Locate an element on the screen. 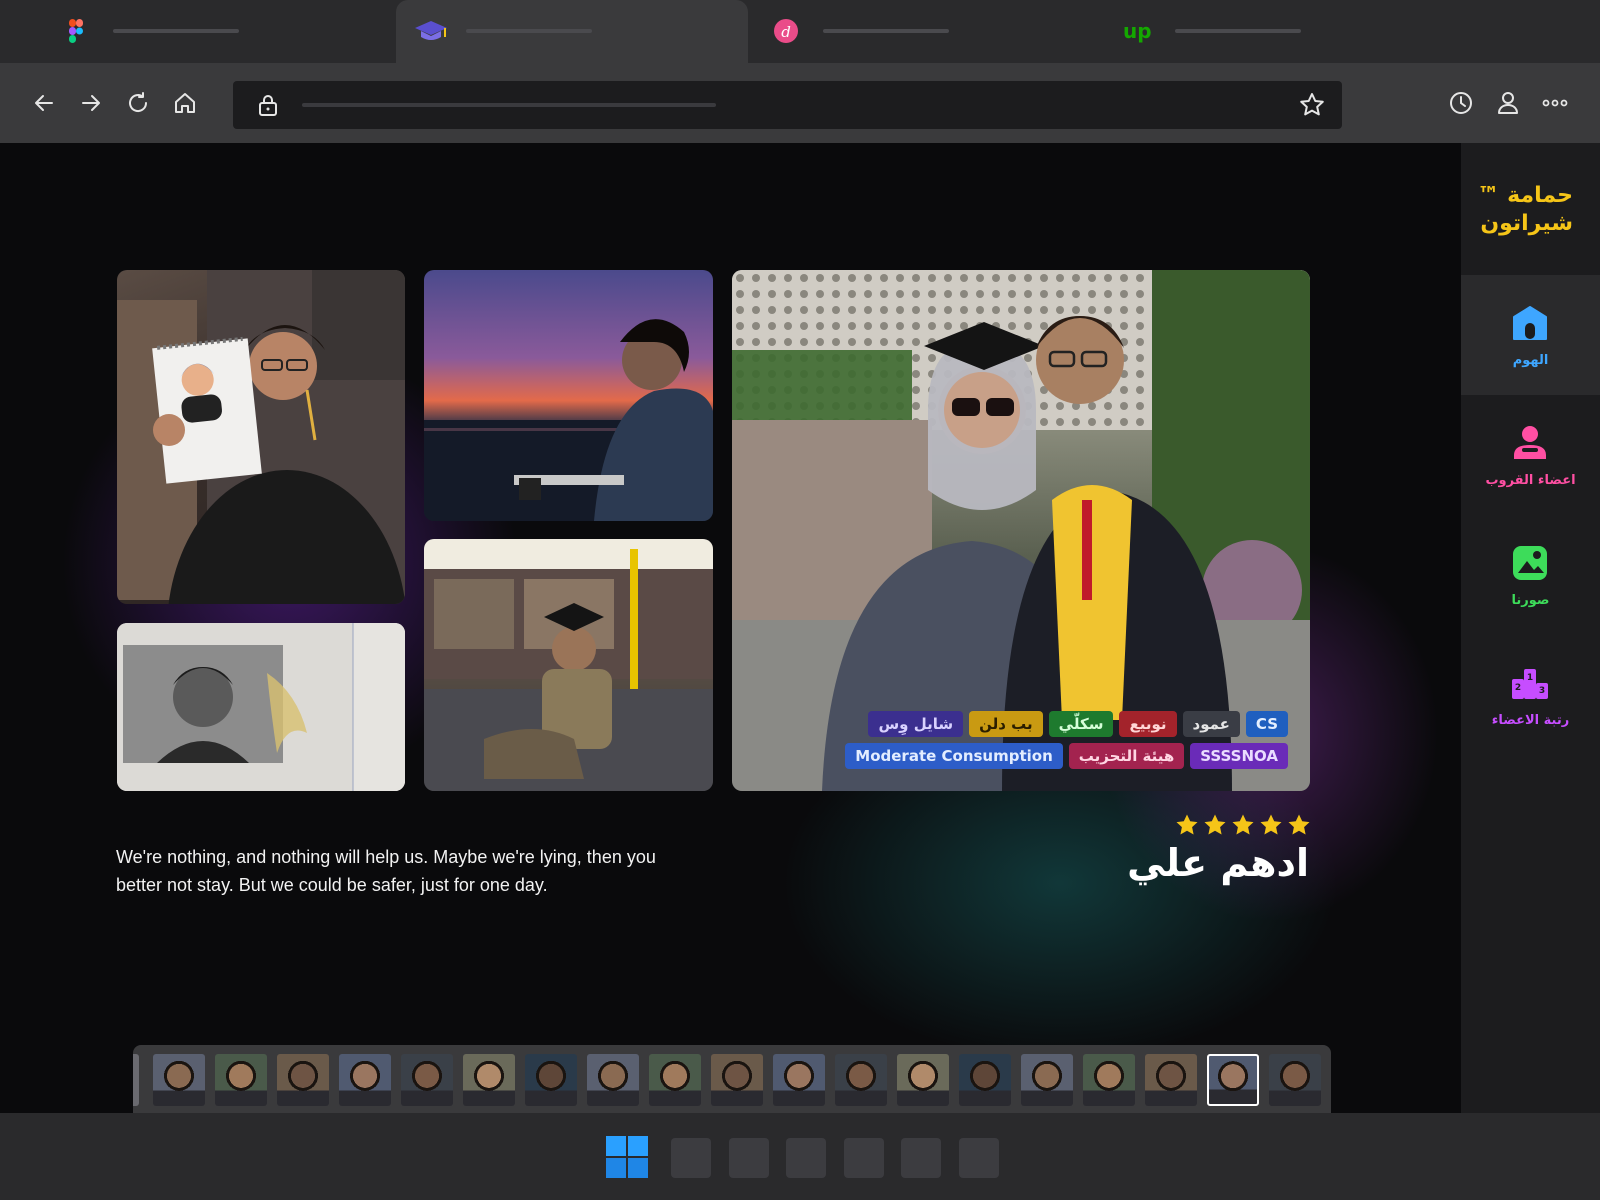 The height and width of the screenshot is (1200, 1600). svg-text: up is located at coordinates (1137, 31).